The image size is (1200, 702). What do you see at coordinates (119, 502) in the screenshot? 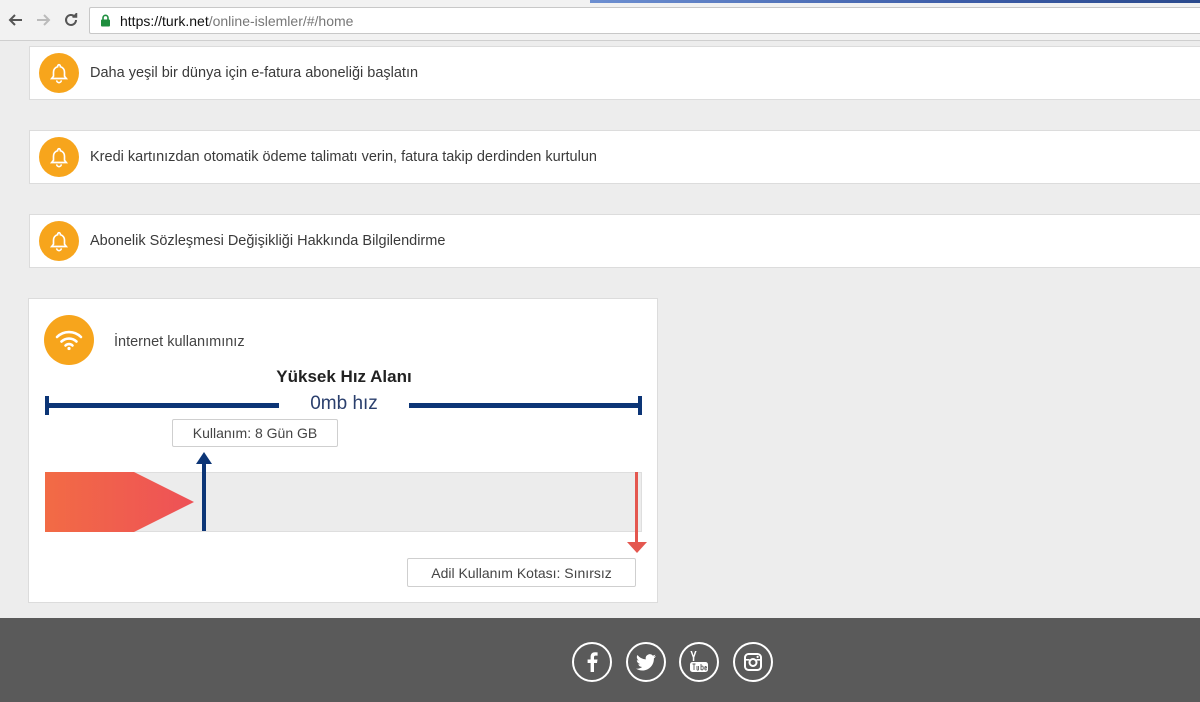
I see `usage-progress-fill` at bounding box center [119, 502].